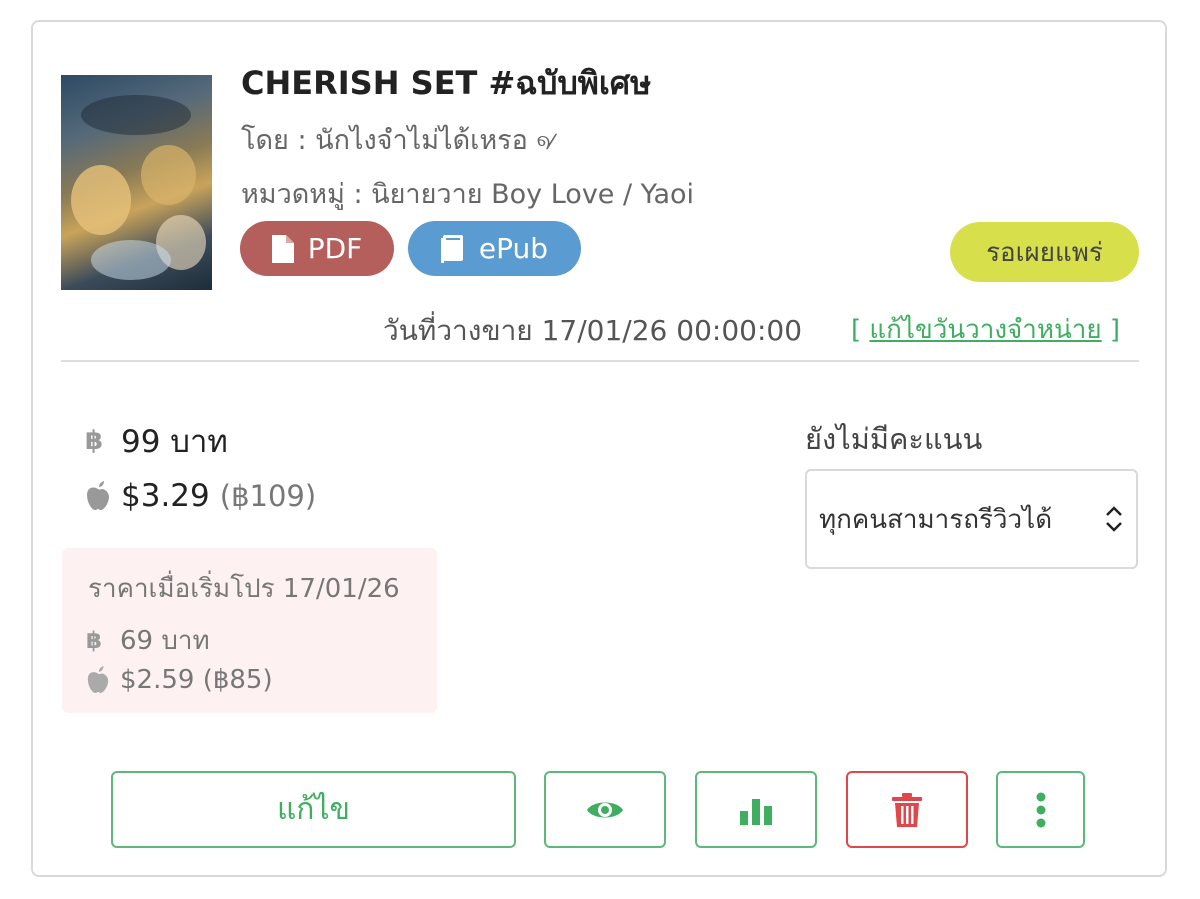  I want to click on eye-icon, so click(605, 809).